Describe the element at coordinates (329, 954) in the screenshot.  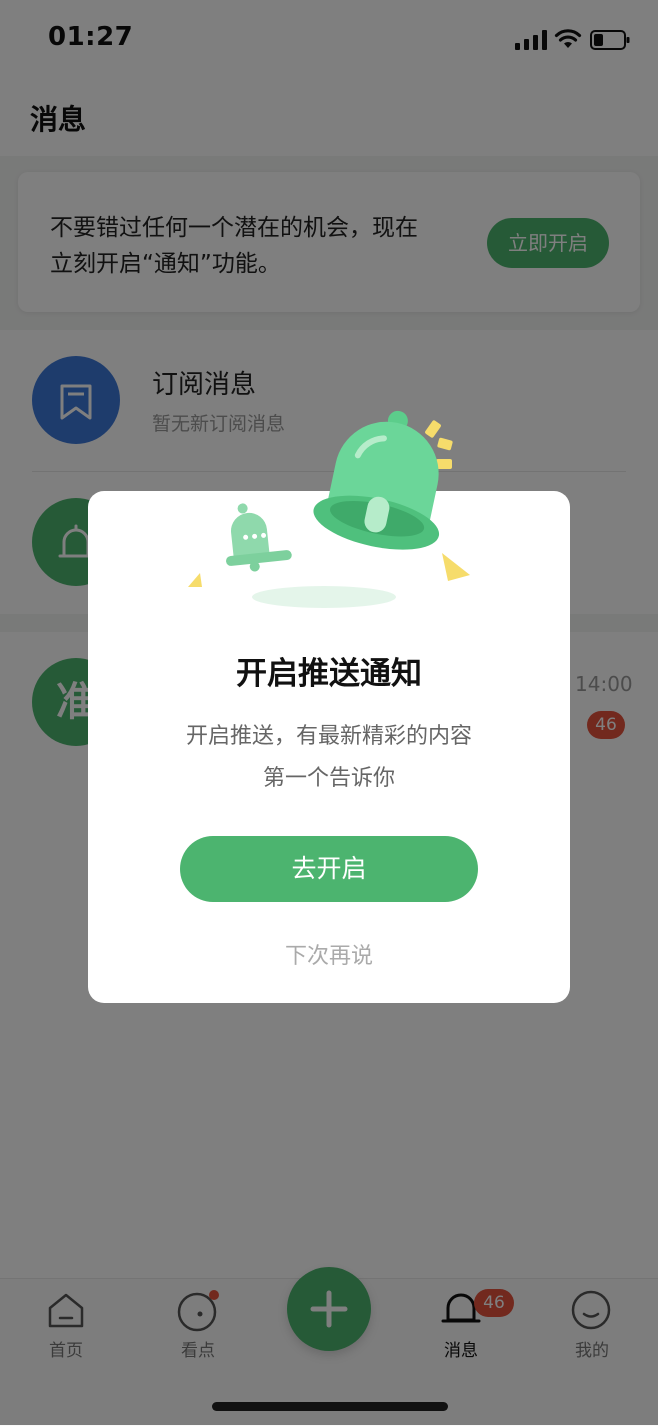
I see `maybe-later-button: 下次再说` at that location.